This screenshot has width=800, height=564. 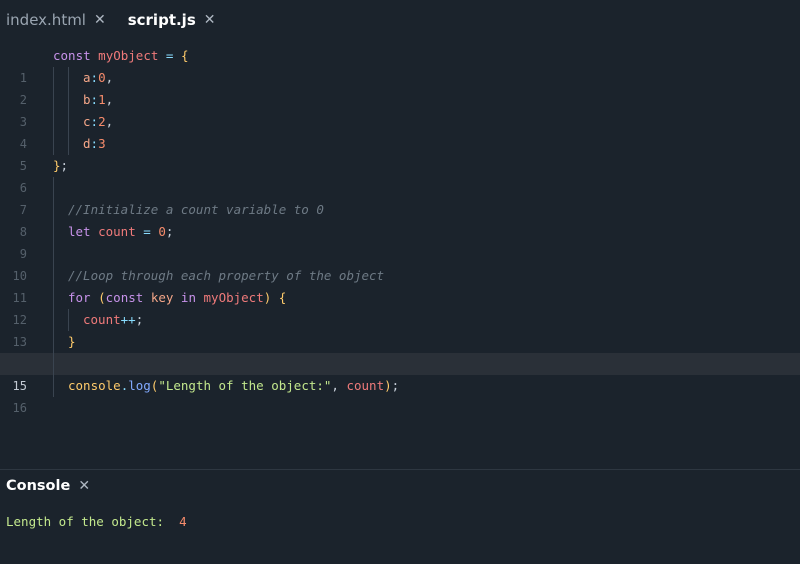 What do you see at coordinates (113, 319) in the screenshot?
I see `code-content: count++;` at bounding box center [113, 319].